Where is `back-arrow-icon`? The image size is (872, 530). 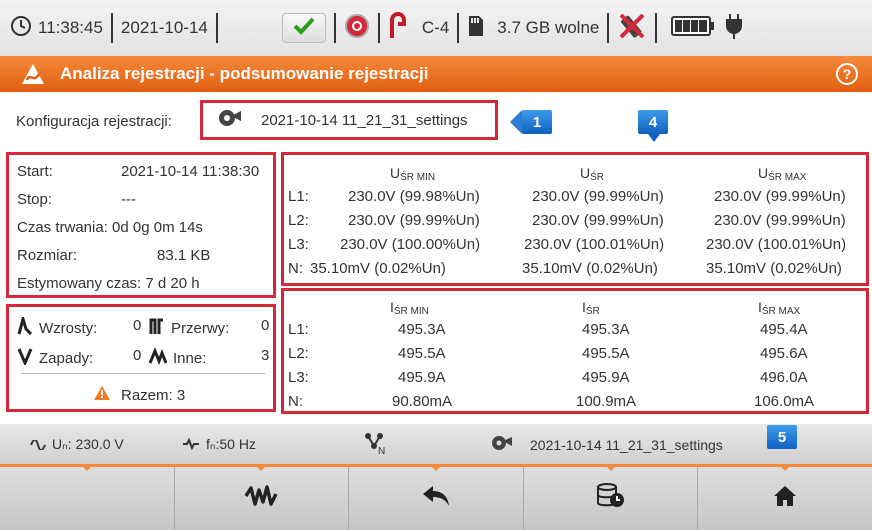 back-arrow-icon is located at coordinates (436, 498).